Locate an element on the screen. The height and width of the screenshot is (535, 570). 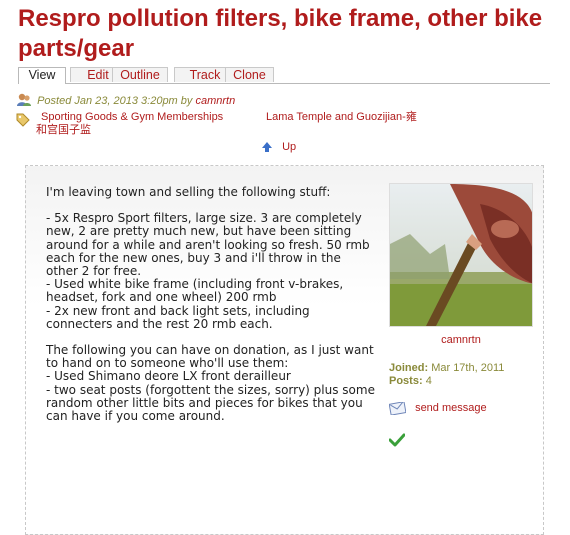
tag-icon is located at coordinates (23, 122).